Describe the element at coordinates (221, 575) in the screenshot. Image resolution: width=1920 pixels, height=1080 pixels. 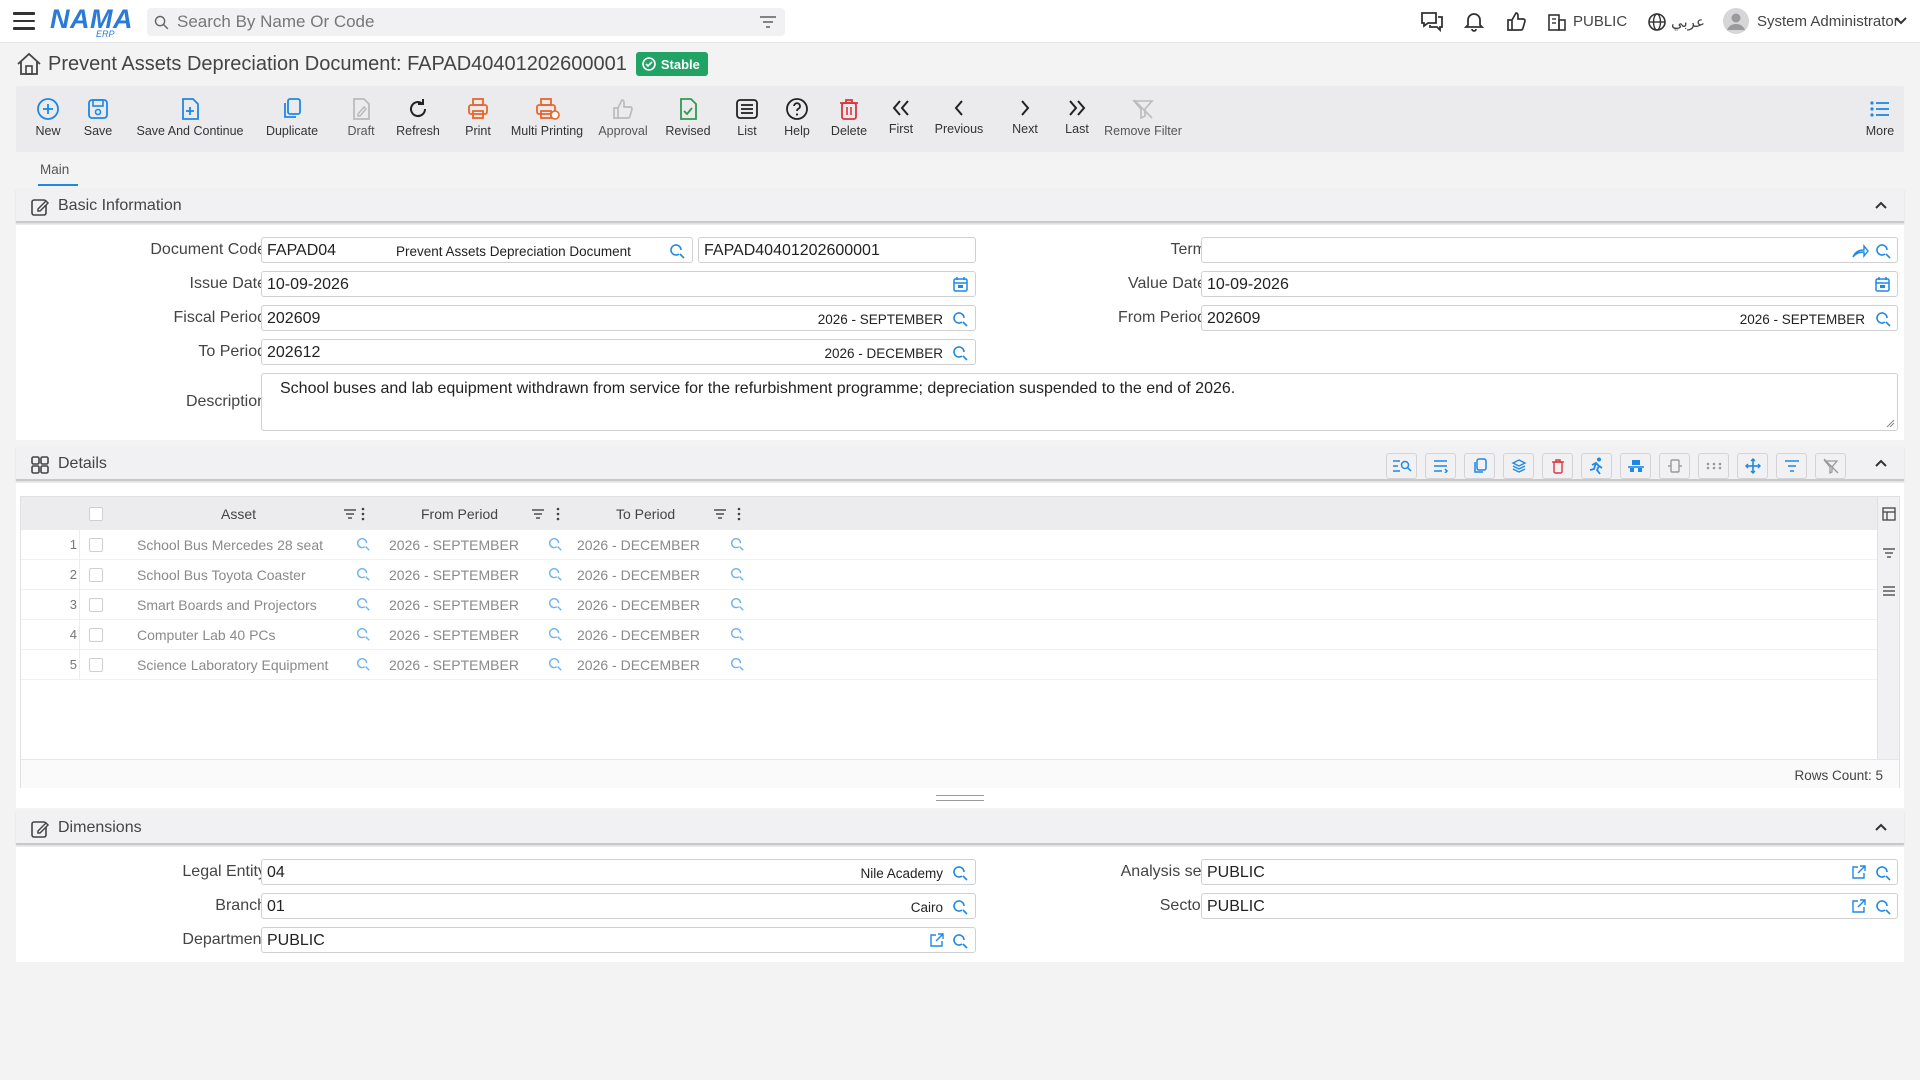
I see `asset-cell: School Bus Toyota Coaster` at that location.